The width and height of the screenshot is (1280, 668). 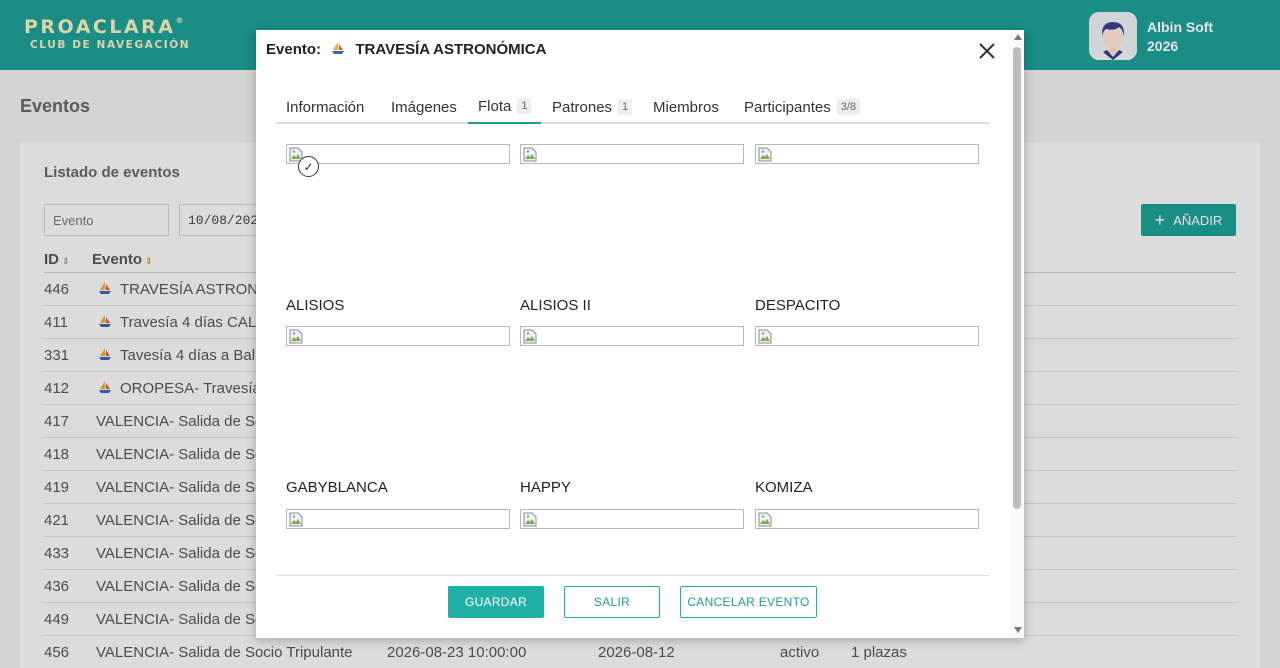 I want to click on cancel-event-button: CANCELAR EVENTO, so click(x=748, y=602).